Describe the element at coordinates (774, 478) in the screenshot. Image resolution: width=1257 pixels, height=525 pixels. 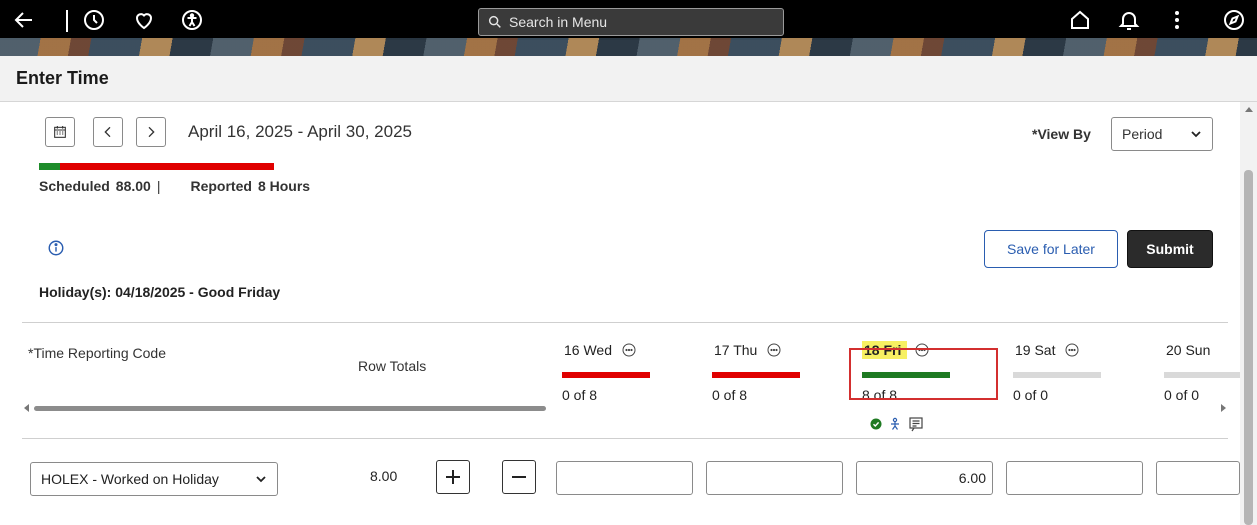
I see `hours-input-17-thu` at that location.